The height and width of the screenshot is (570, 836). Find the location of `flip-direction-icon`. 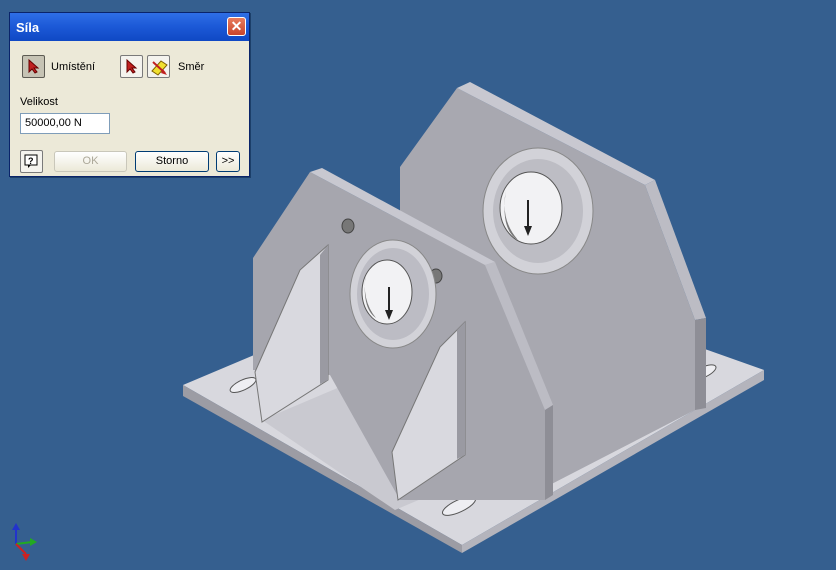

flip-direction-icon is located at coordinates (159, 68).